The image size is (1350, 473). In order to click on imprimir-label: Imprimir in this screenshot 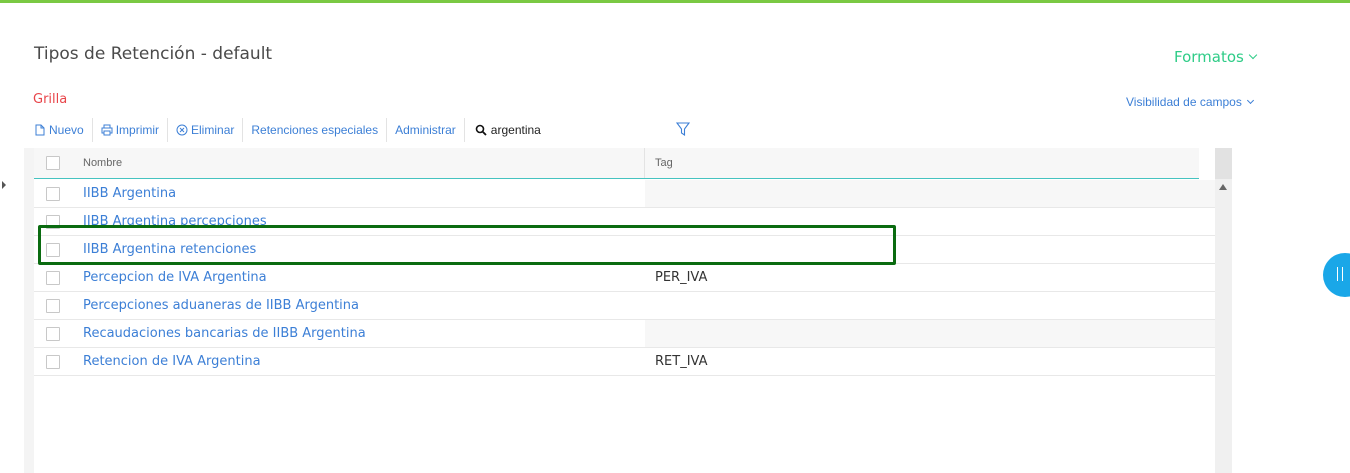, I will do `click(137, 130)`.